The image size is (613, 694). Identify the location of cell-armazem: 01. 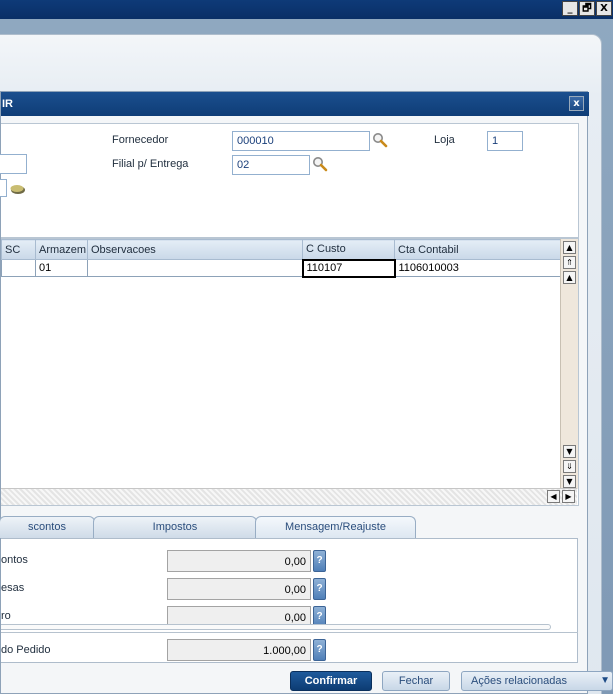
(61, 268).